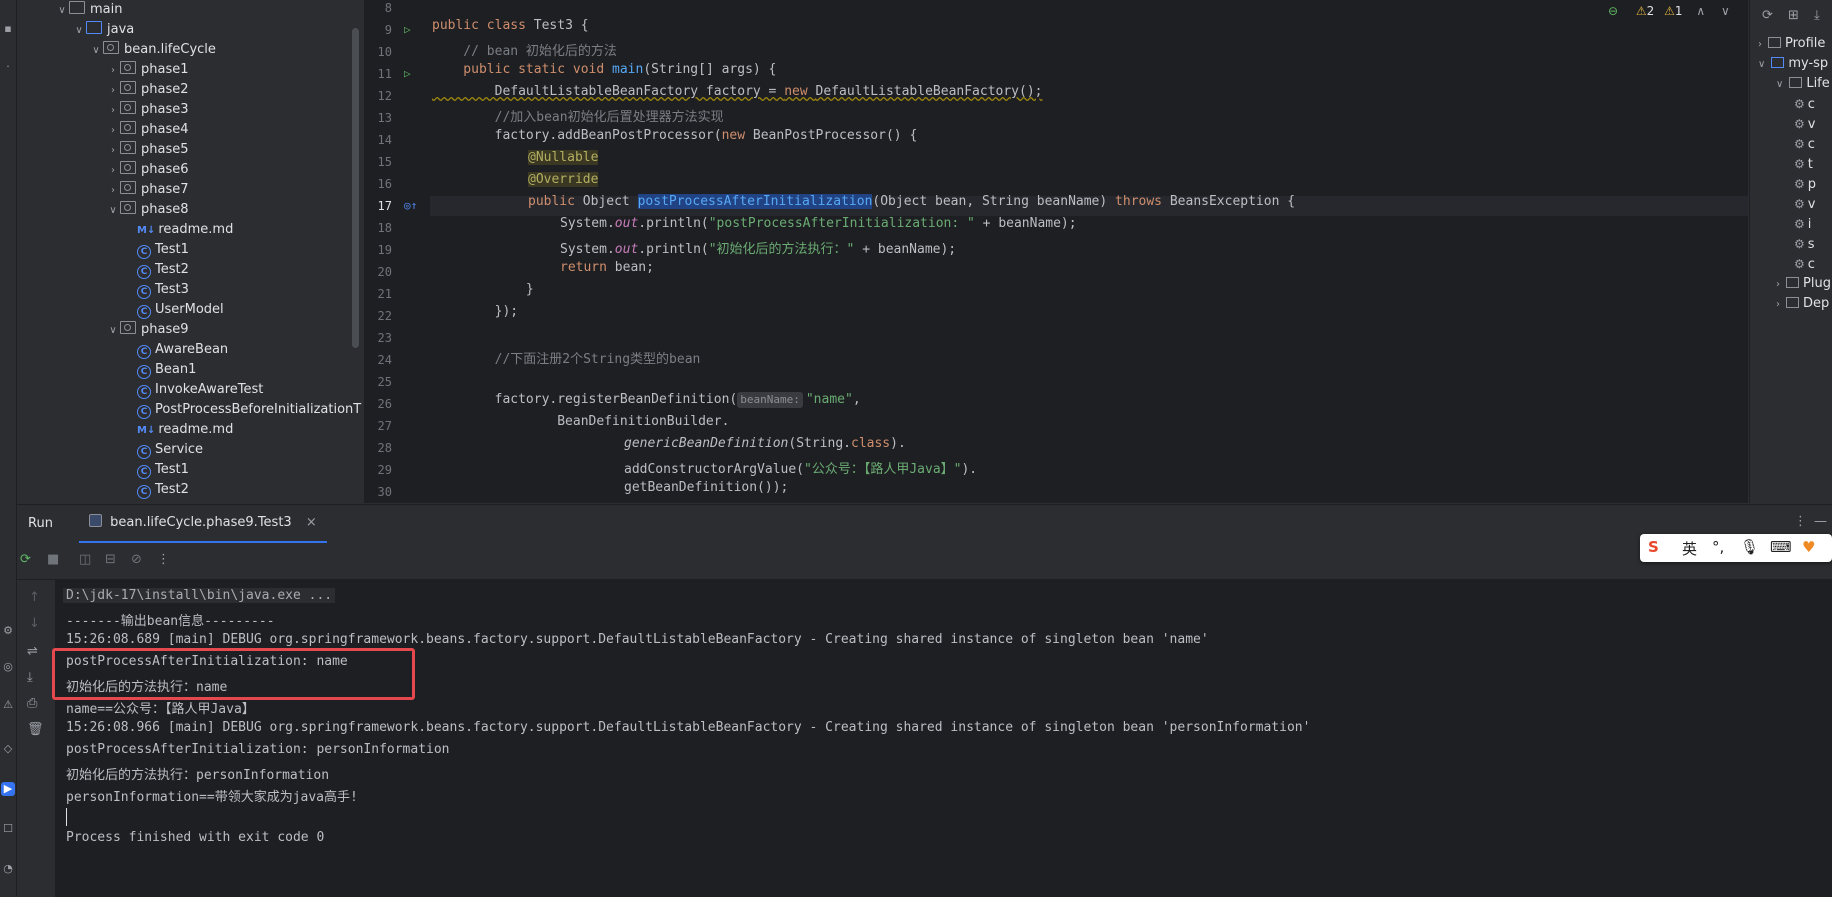  Describe the element at coordinates (8, 829) in the screenshot. I see `todo-tool-icon: ☐` at that location.